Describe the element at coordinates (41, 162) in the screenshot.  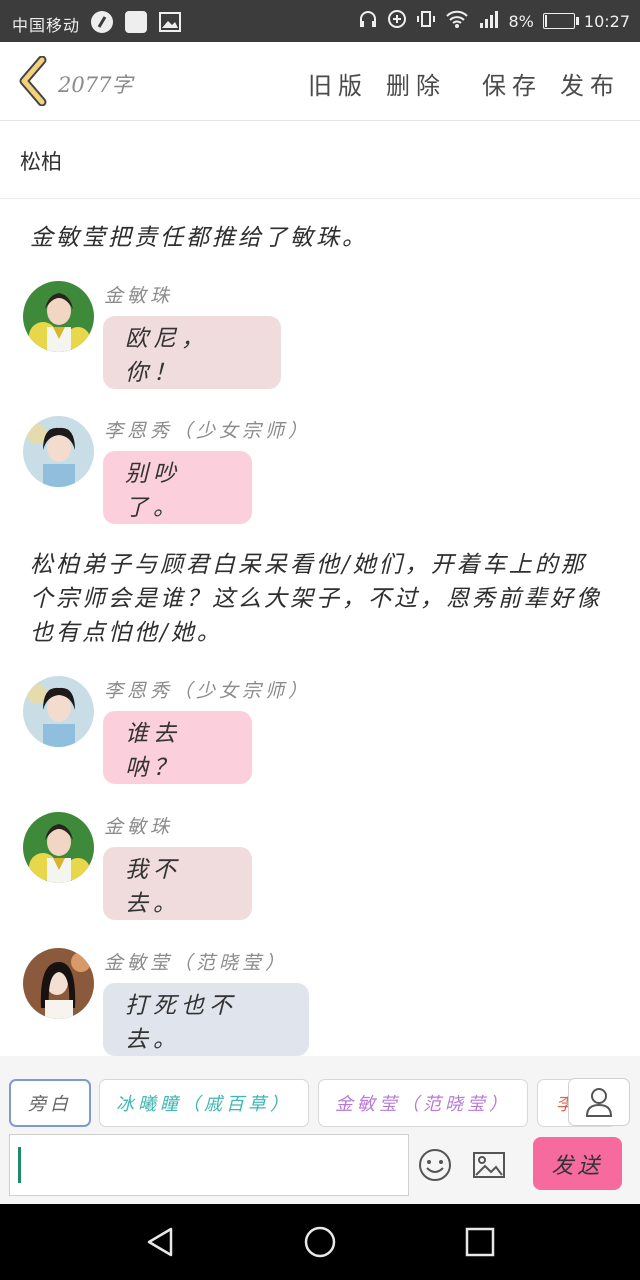
I see `story-title: 松柏` at that location.